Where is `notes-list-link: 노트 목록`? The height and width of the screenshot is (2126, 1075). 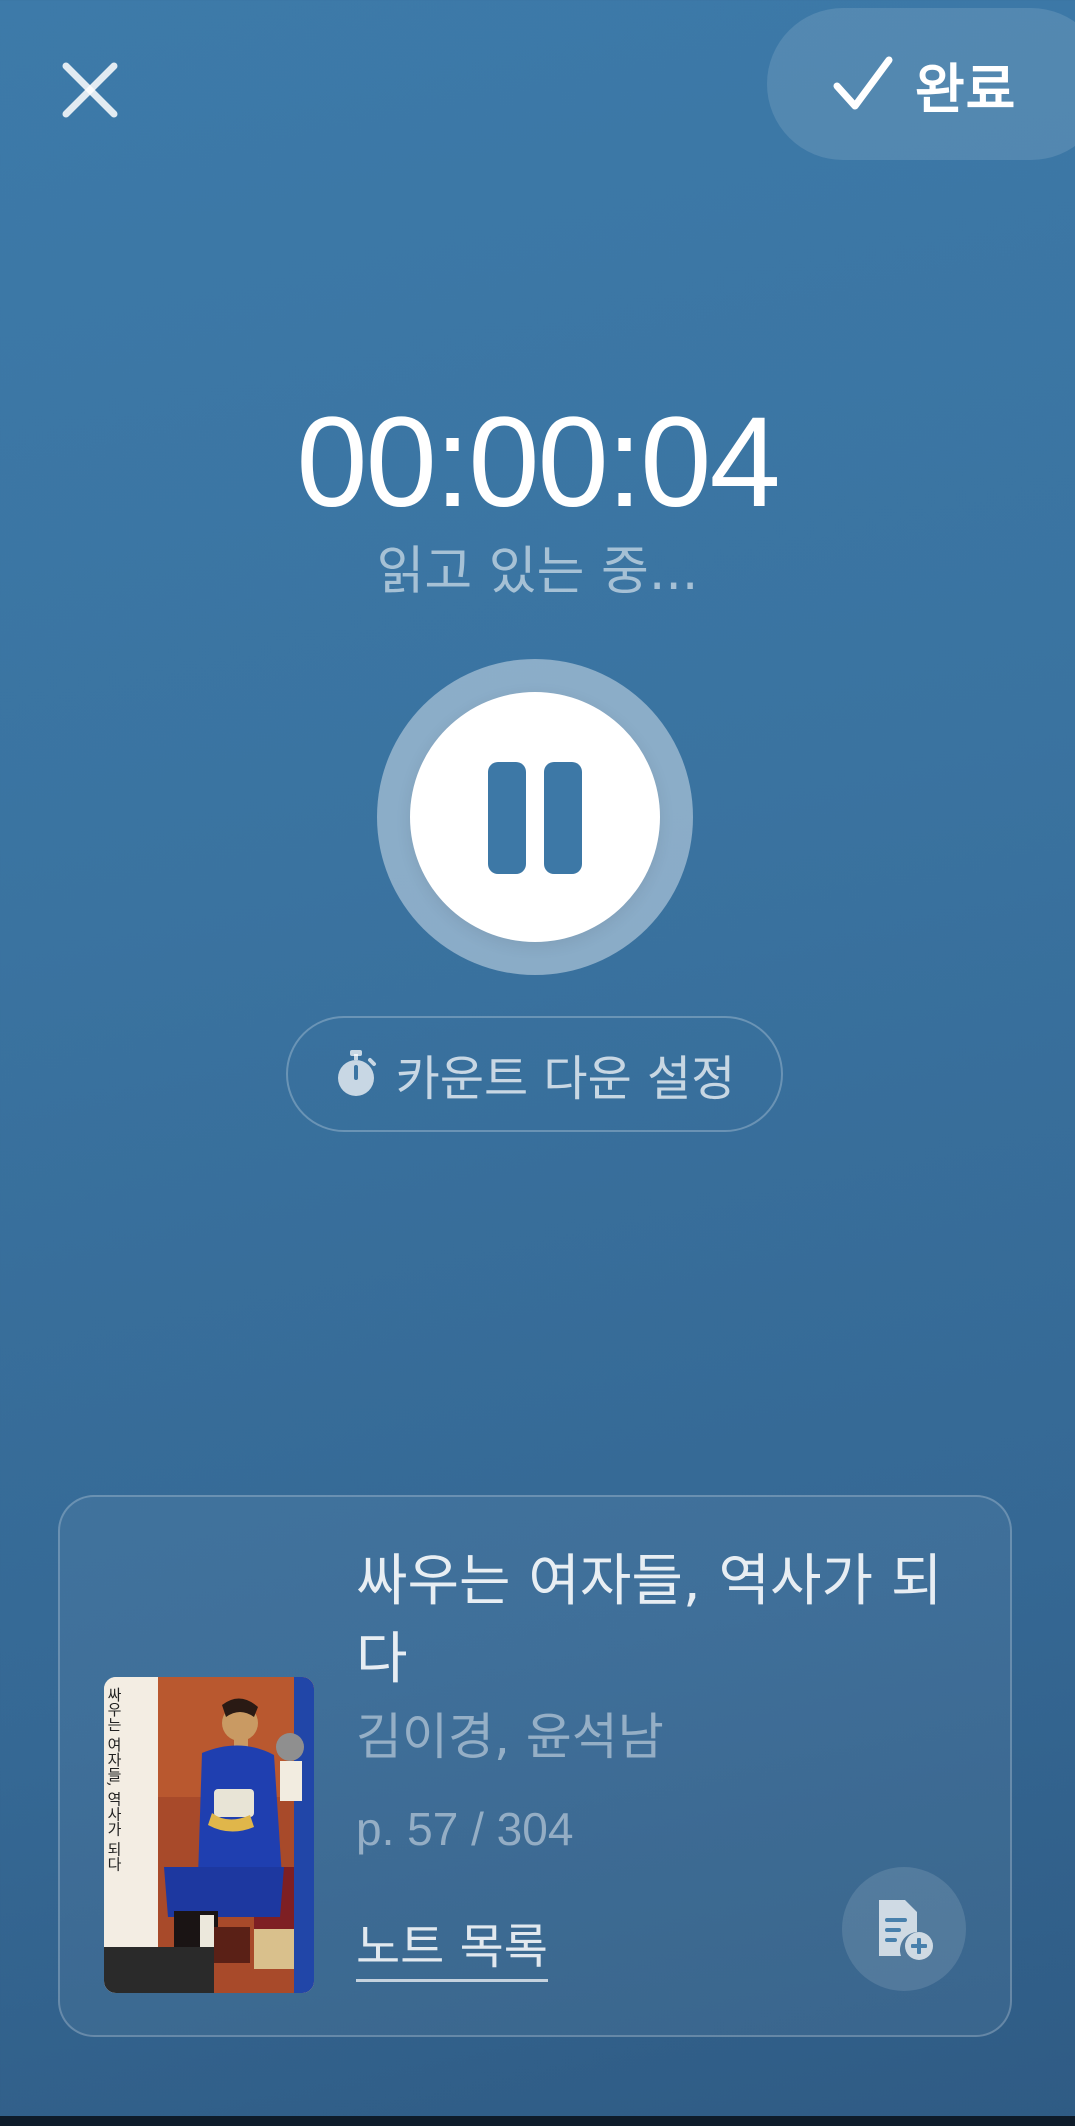
notes-list-link: 노트 목록 is located at coordinates (452, 1949).